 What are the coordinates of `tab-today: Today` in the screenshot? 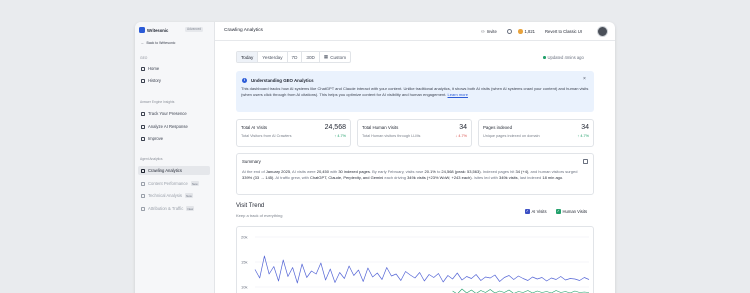 It's located at (248, 57).